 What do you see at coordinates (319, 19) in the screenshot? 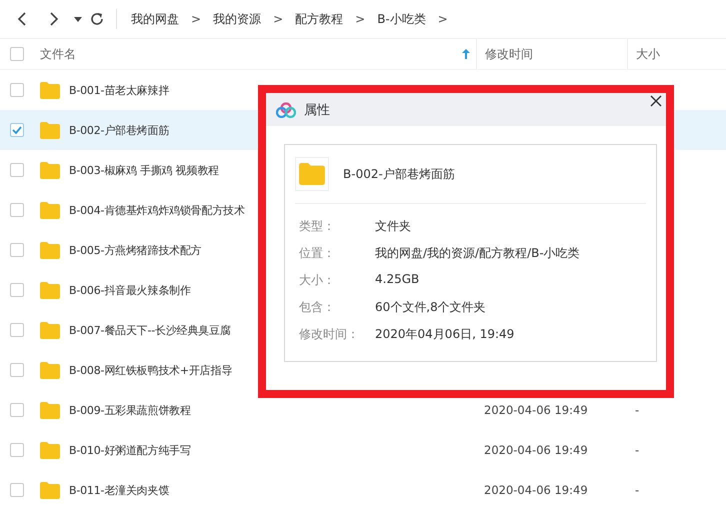
I see `breadcrumb-link: 配方教程` at bounding box center [319, 19].